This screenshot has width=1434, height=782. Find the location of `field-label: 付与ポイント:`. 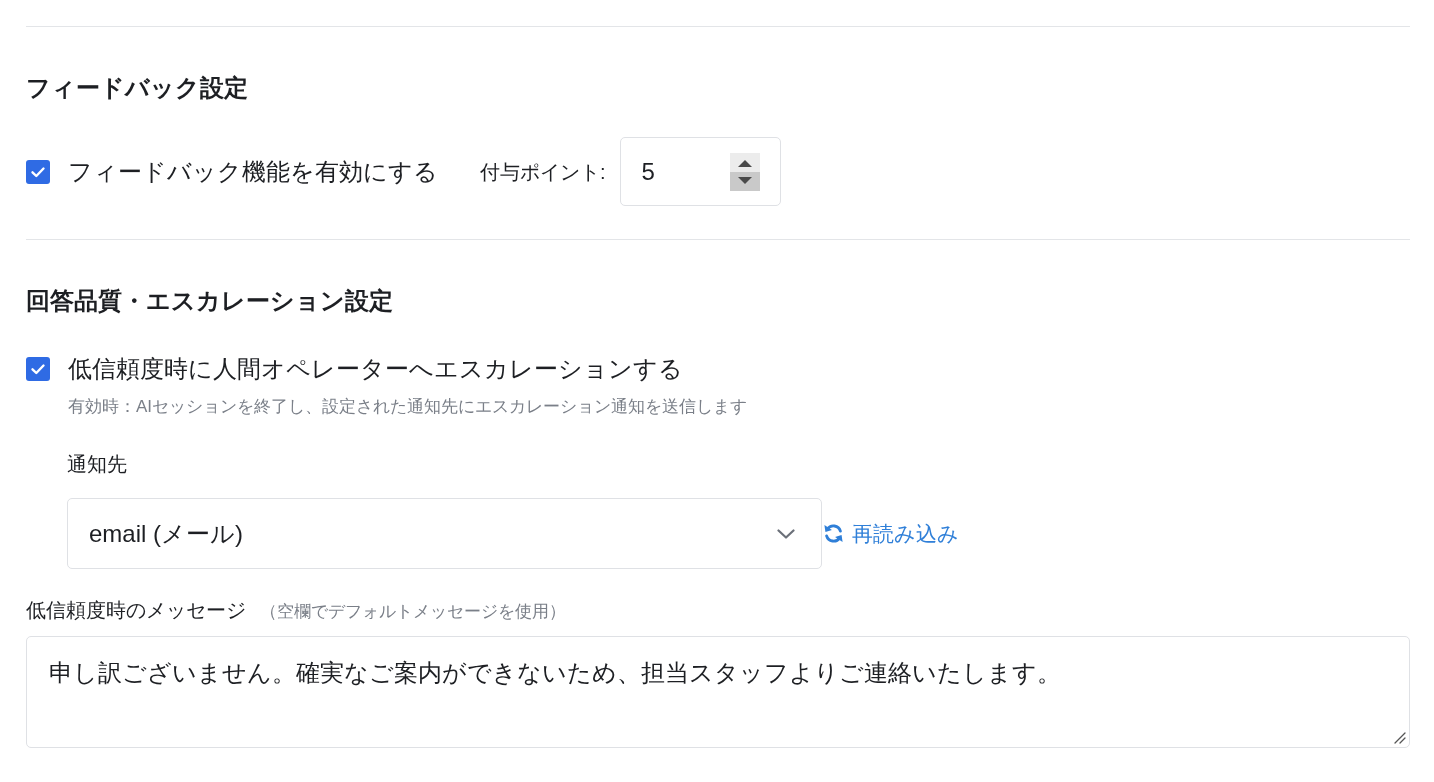

field-label: 付与ポイント: is located at coordinates (543, 172).